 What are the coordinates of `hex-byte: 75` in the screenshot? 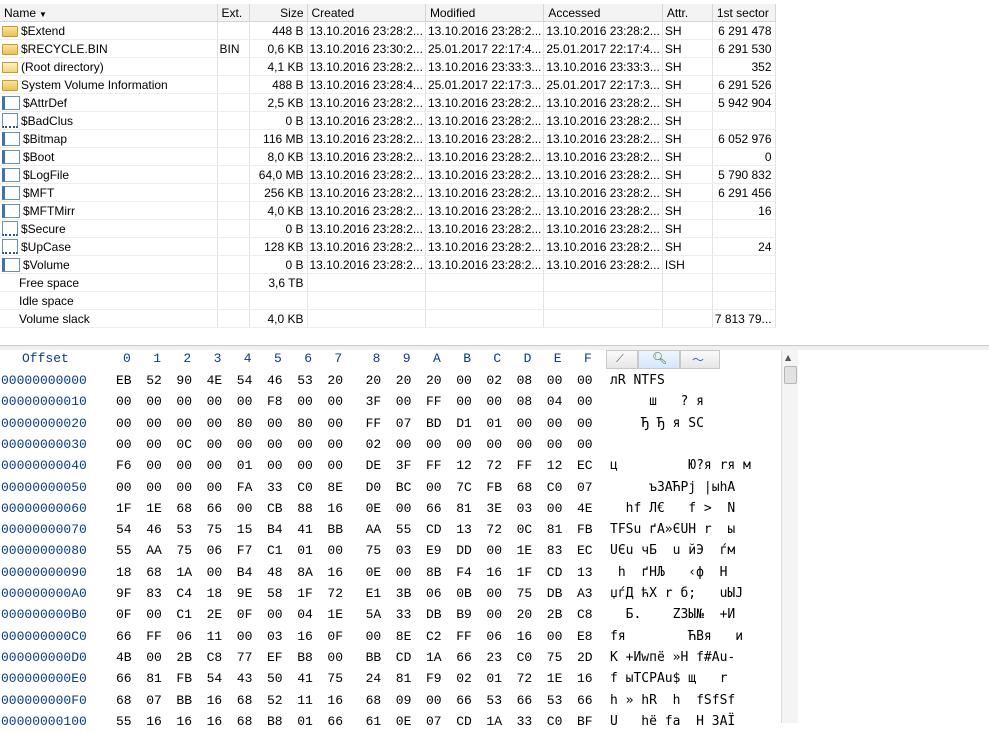 It's located at (335, 678).